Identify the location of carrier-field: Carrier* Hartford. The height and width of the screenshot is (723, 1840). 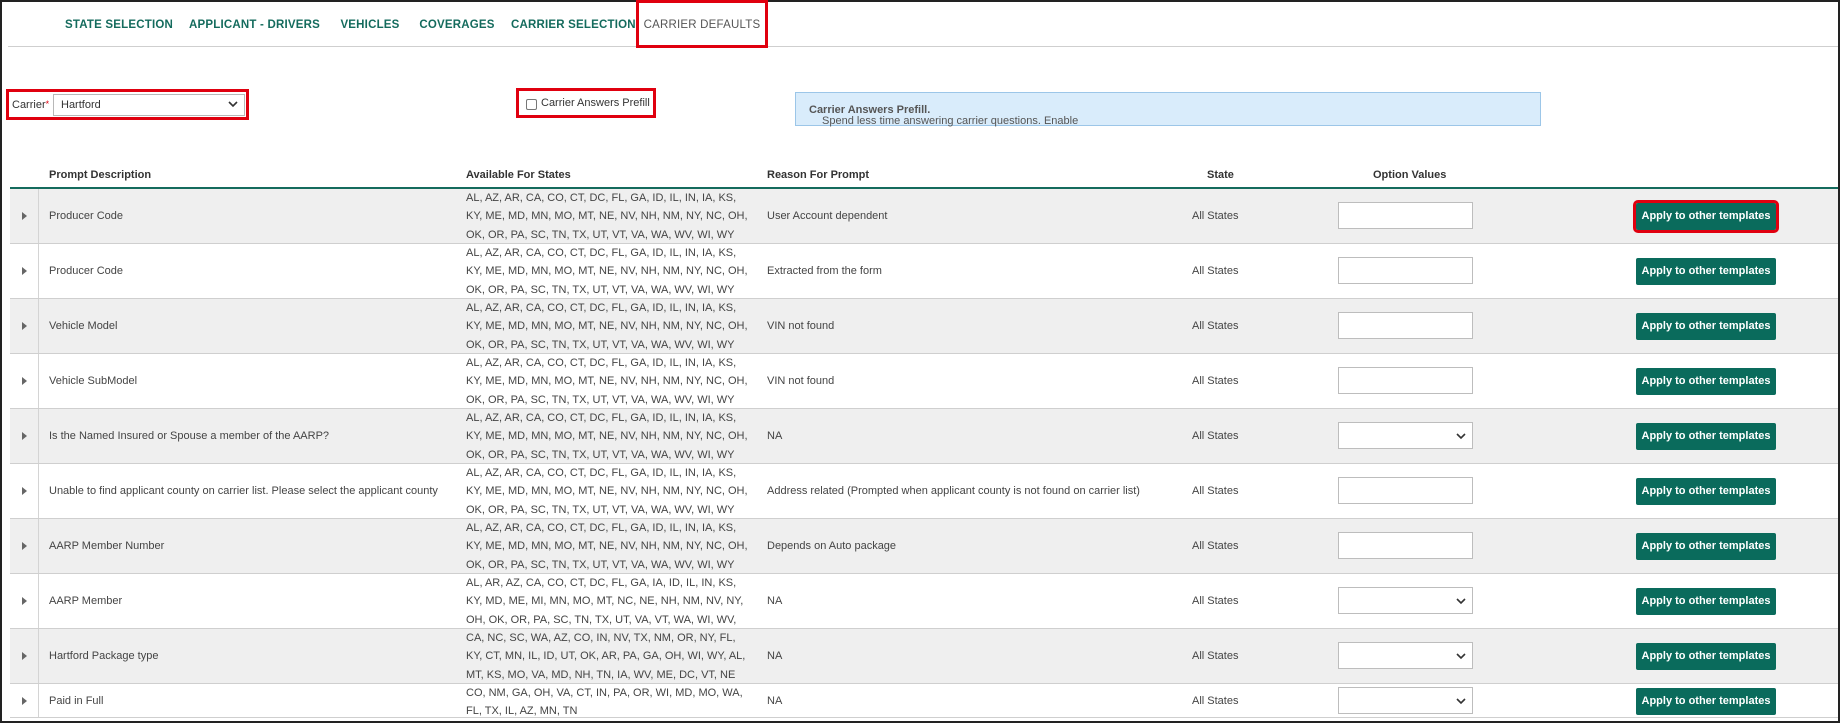
(127, 104).